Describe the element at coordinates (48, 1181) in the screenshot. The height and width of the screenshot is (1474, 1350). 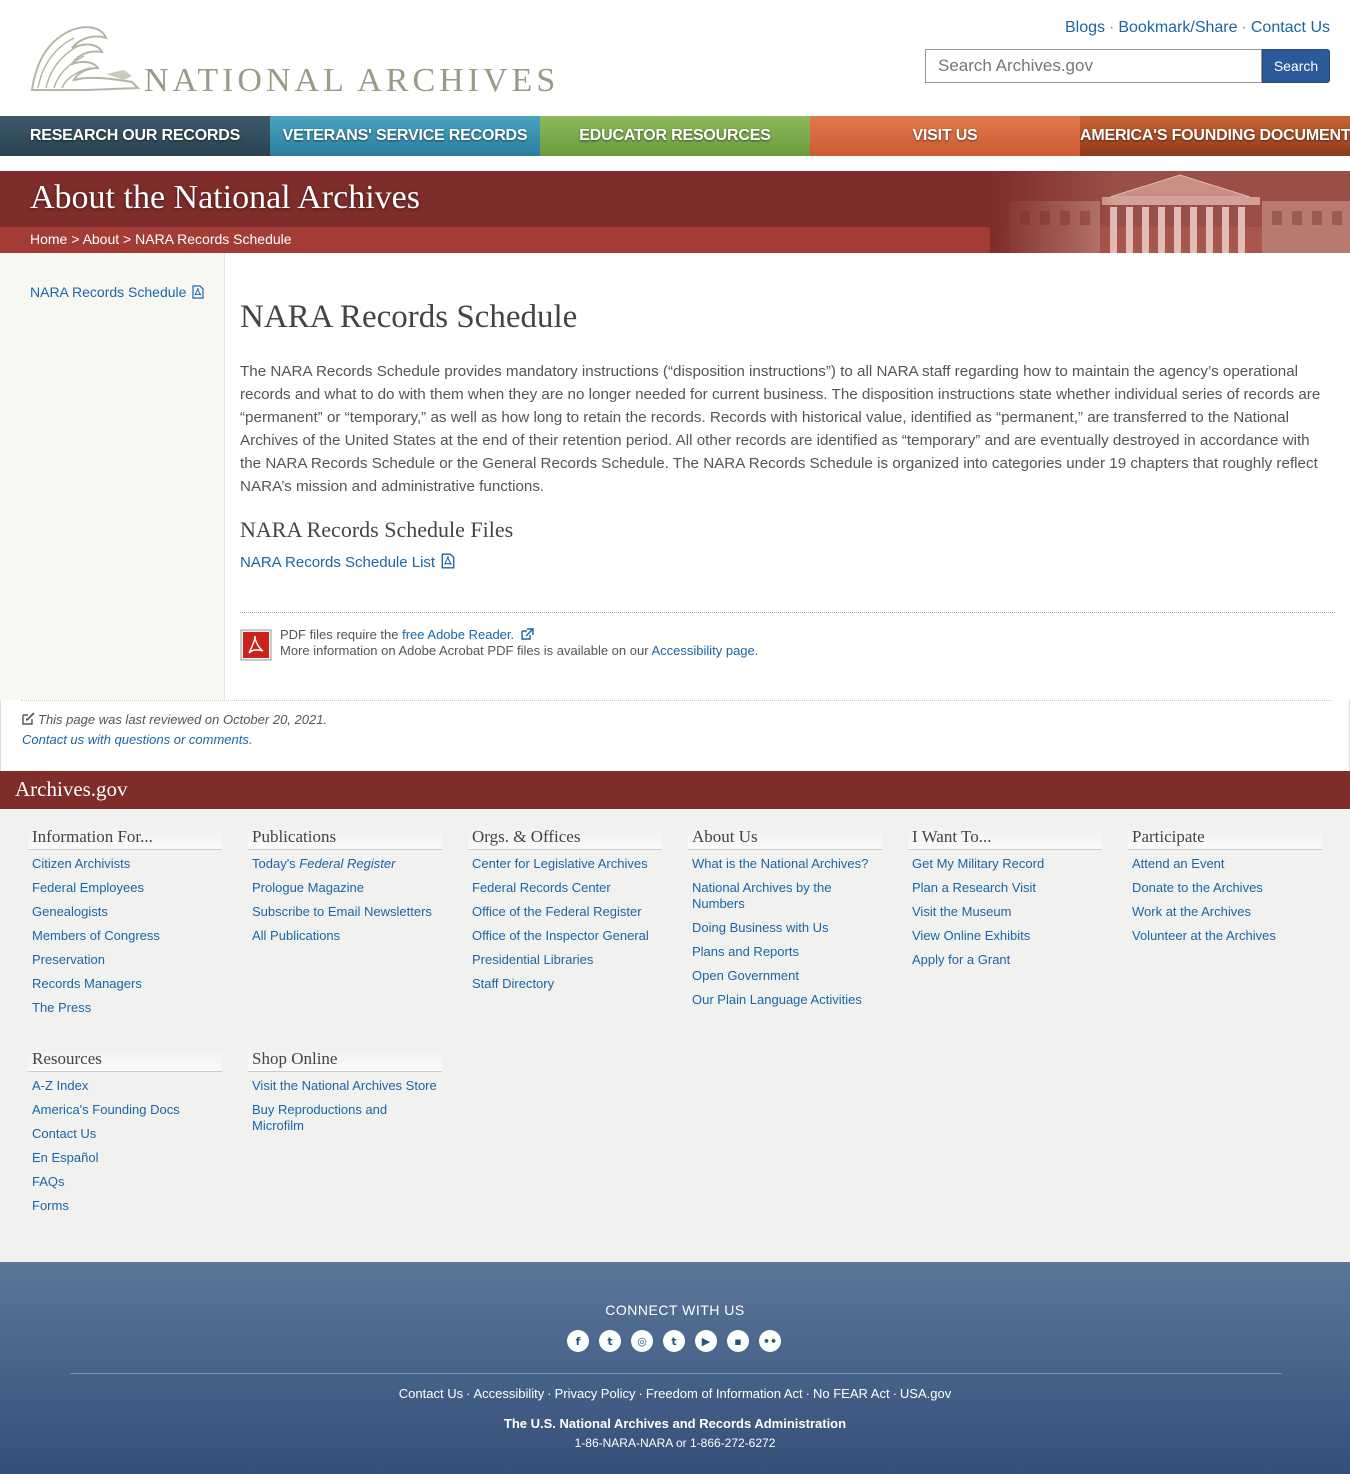
I see `footer-link: FAQs` at that location.